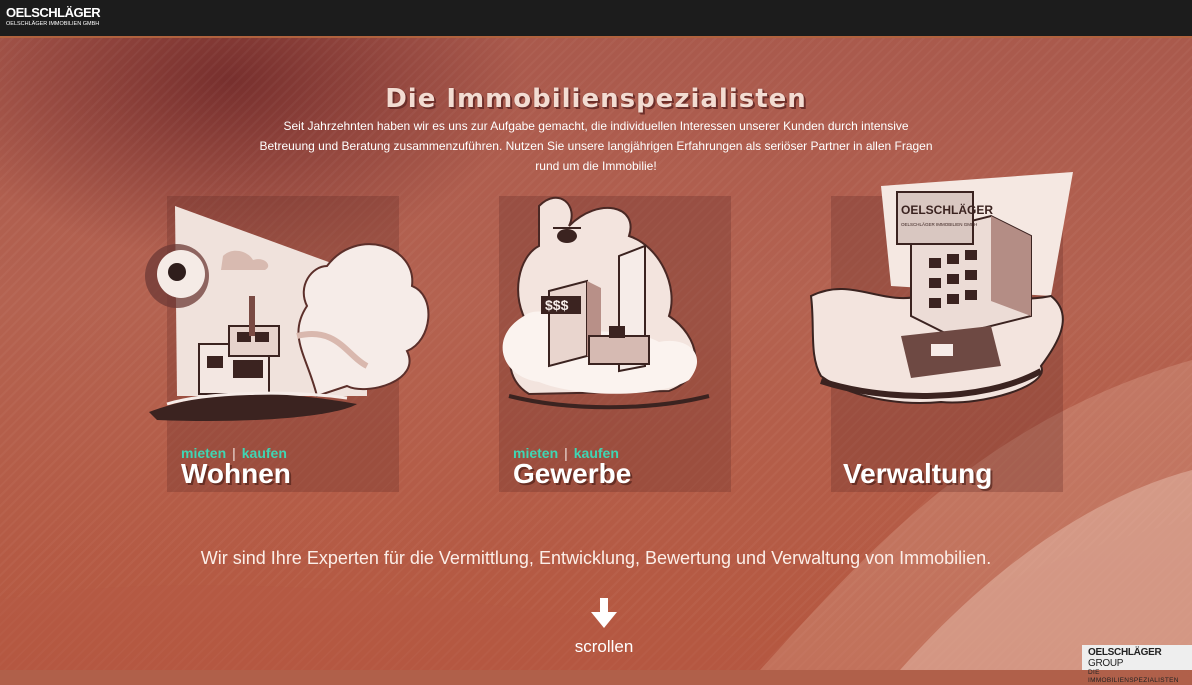 The width and height of the screenshot is (1192, 685). I want to click on office-building-illustration: OELSCHLÄGER OELSCHLÄGER IMMOBILIEN GMBH, so click(941, 288).